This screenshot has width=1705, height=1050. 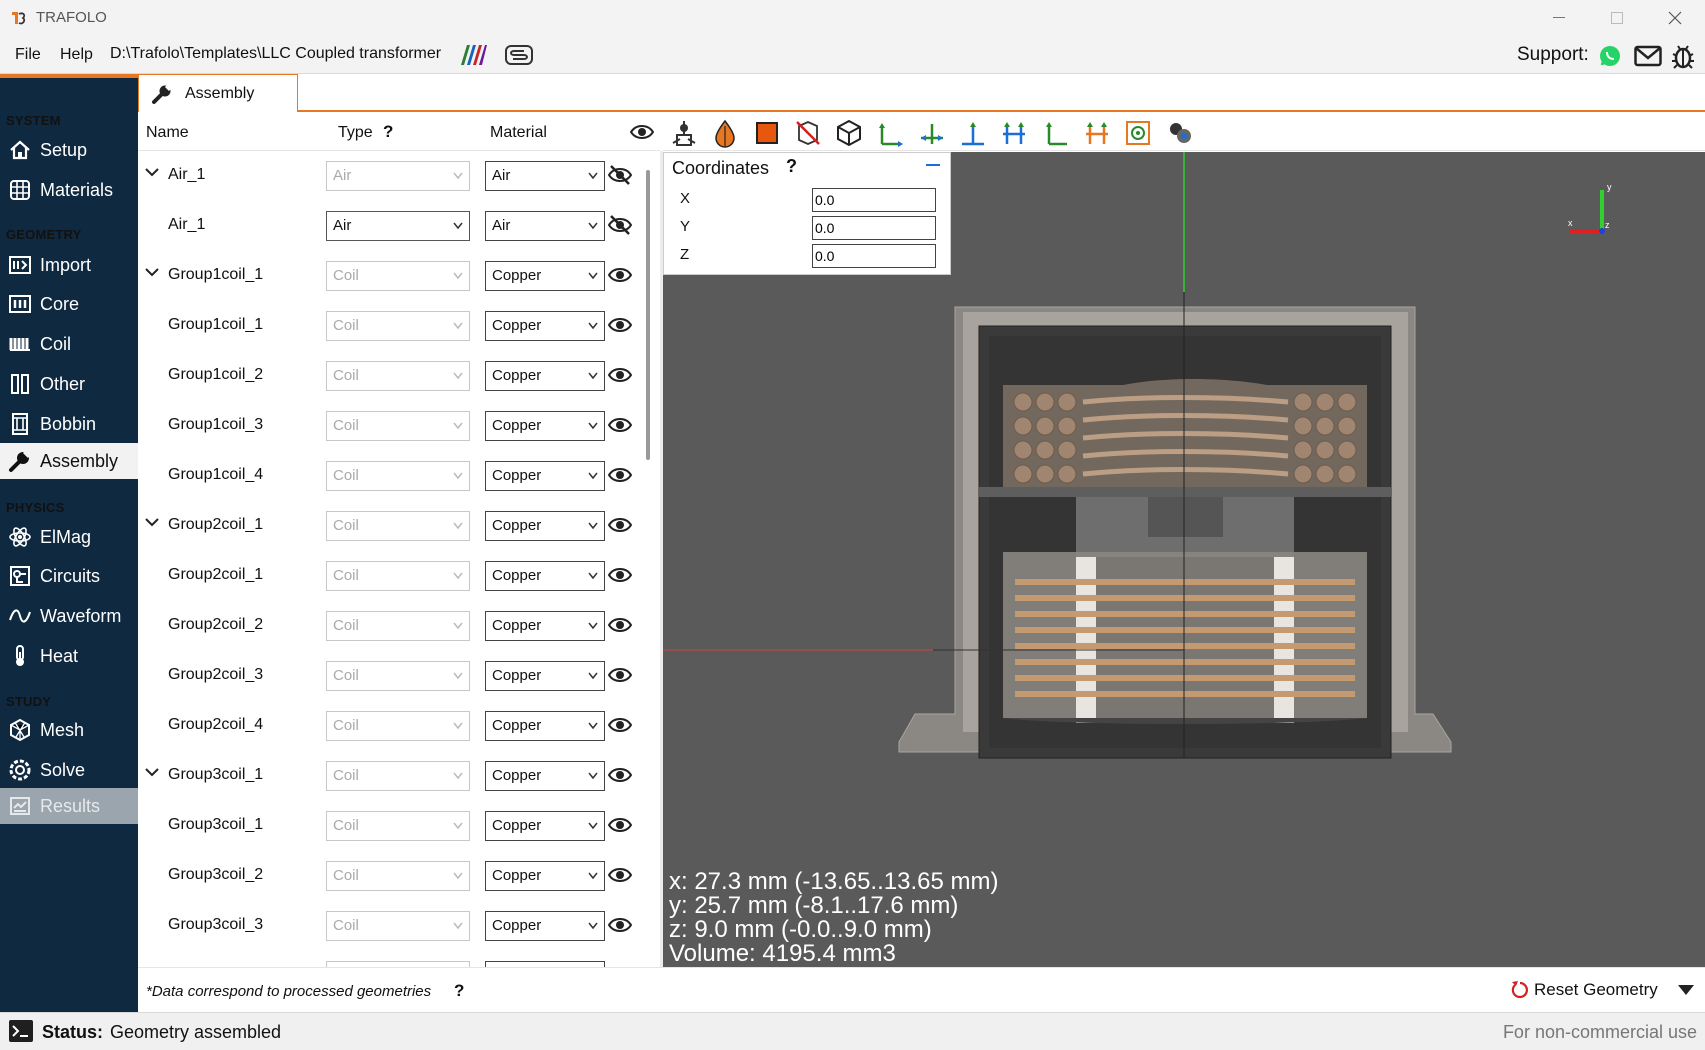 I want to click on menu-help: Help, so click(x=76, y=55).